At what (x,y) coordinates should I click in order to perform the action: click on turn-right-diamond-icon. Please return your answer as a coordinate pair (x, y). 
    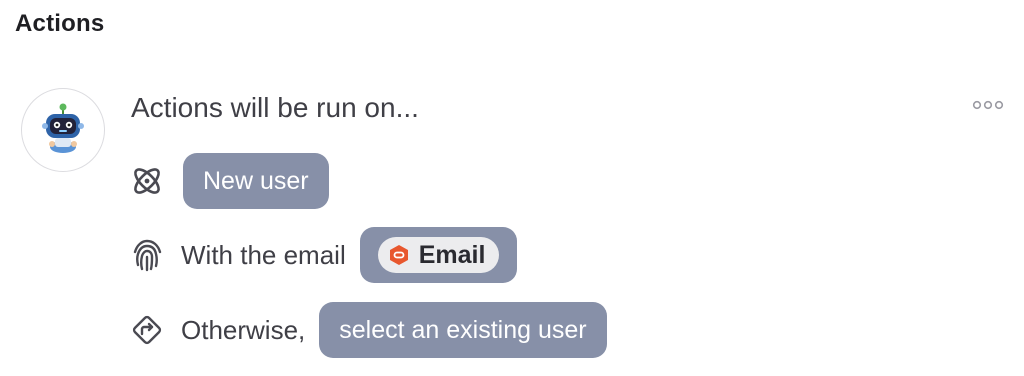
    Looking at the image, I should click on (147, 330).